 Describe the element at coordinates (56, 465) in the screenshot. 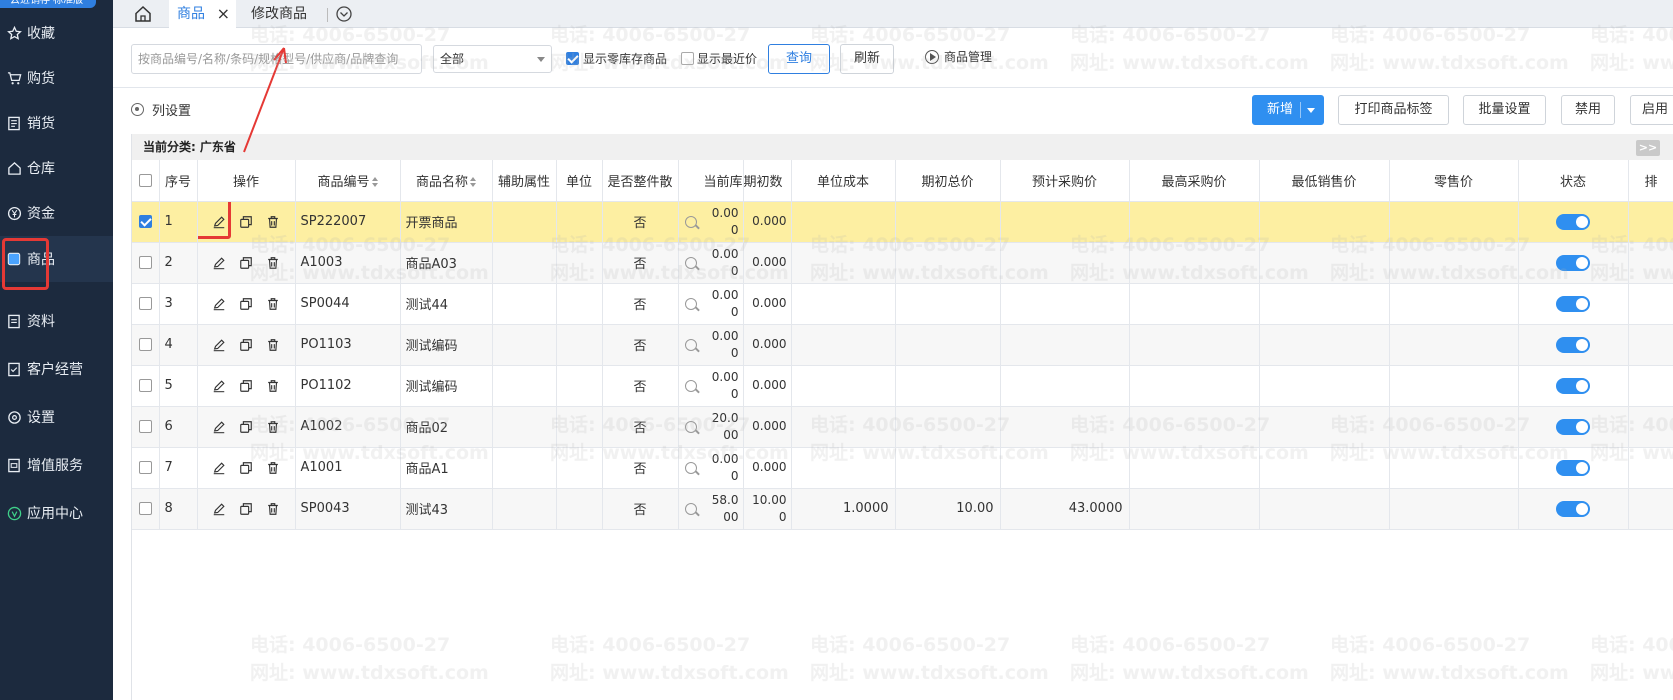

I see `sidebar-item-value-added: 增值服务` at that location.